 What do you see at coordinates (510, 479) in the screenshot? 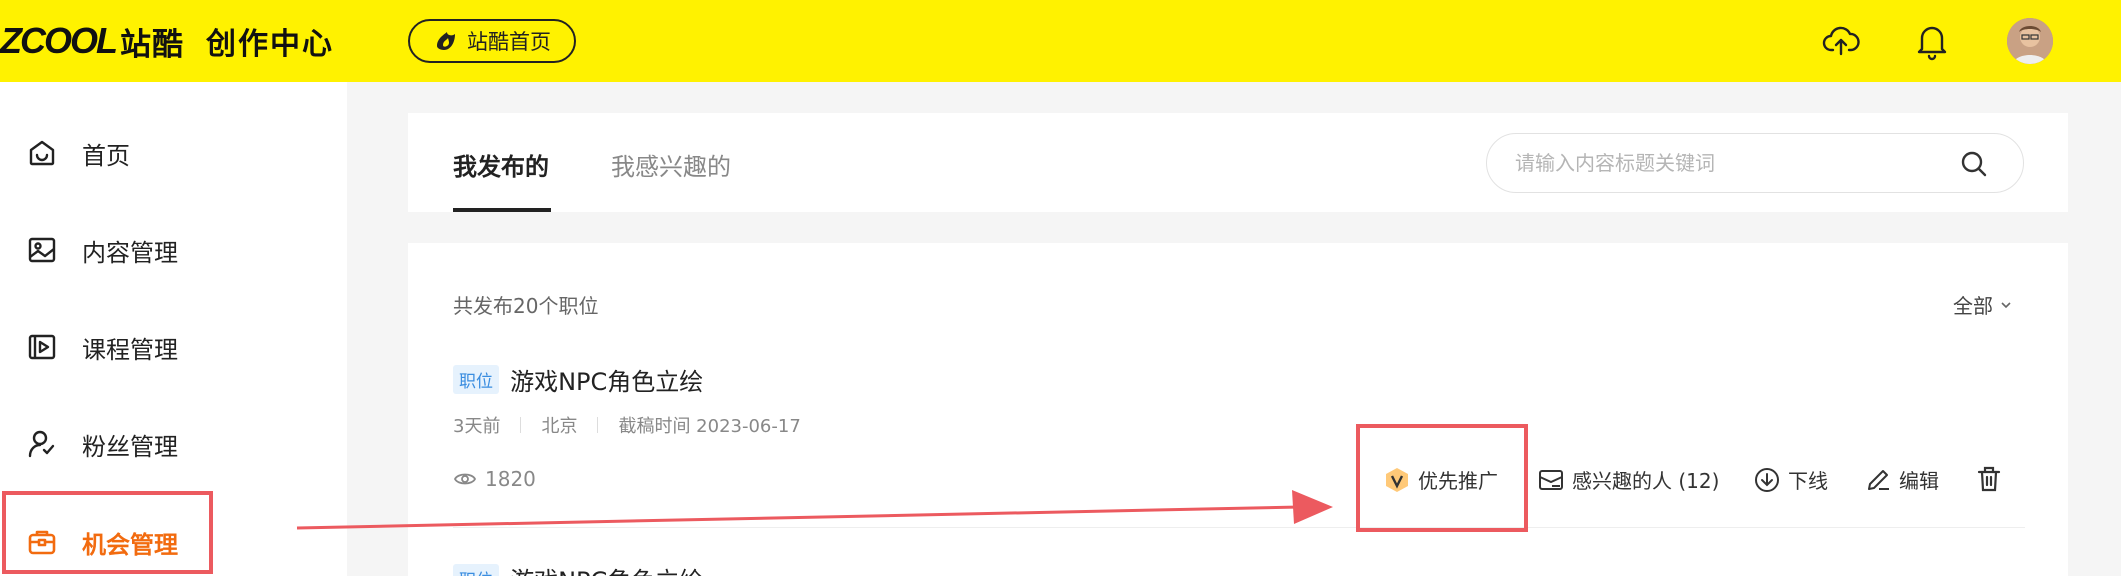
I see `view-count: 1820` at bounding box center [510, 479].